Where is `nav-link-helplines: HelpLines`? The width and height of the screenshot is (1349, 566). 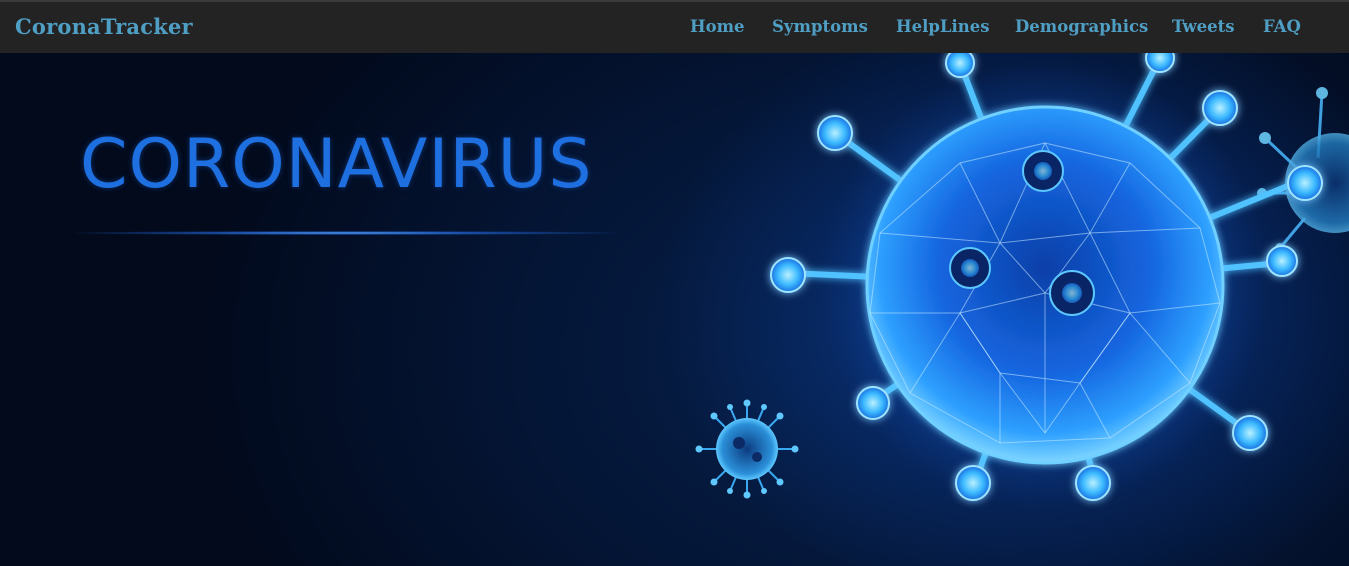 nav-link-helplines: HelpLines is located at coordinates (943, 26).